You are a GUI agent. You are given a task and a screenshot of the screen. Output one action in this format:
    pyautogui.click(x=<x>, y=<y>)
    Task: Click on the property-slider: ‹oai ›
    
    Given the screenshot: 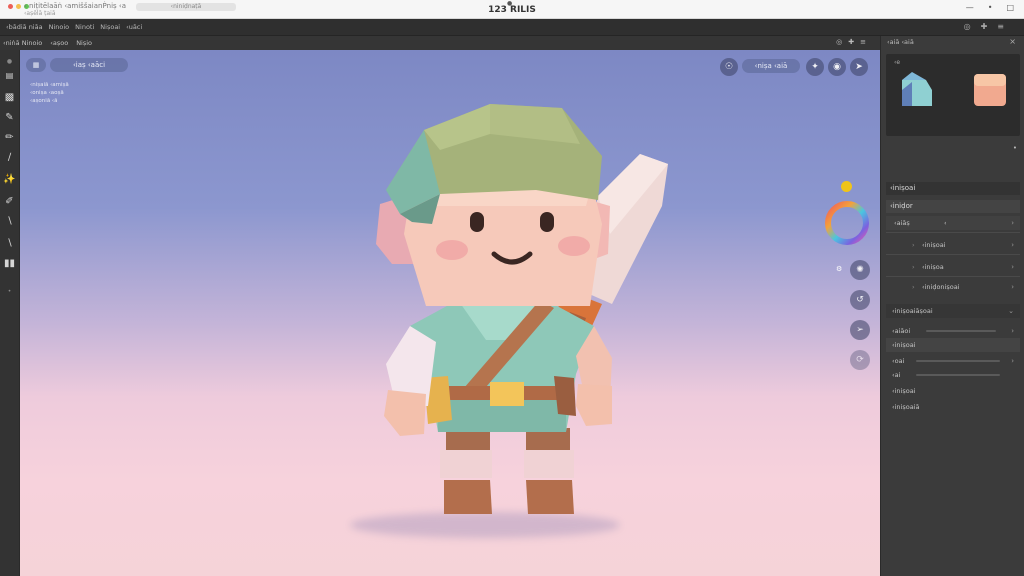 What is the action you would take?
    pyautogui.click(x=953, y=361)
    